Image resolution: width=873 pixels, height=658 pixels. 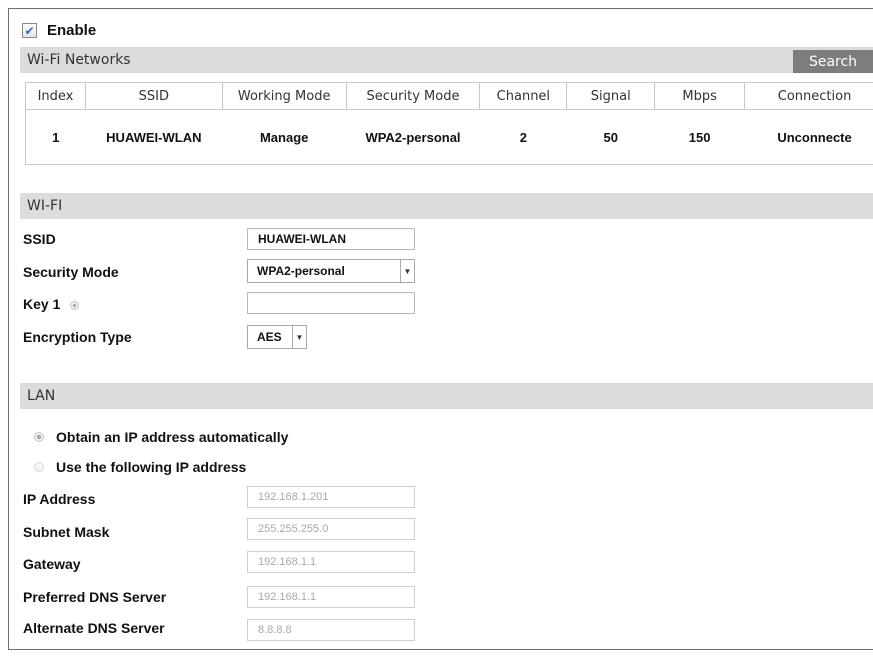 I want to click on enable-checkbox: ✔, so click(x=29, y=30).